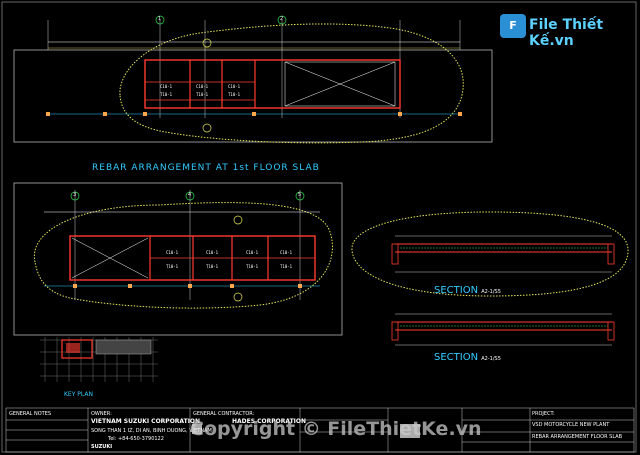  What do you see at coordinates (146, 421) in the screenshot?
I see `owner-name: VIETNAM SUZUKI CORPORATION` at bounding box center [146, 421].